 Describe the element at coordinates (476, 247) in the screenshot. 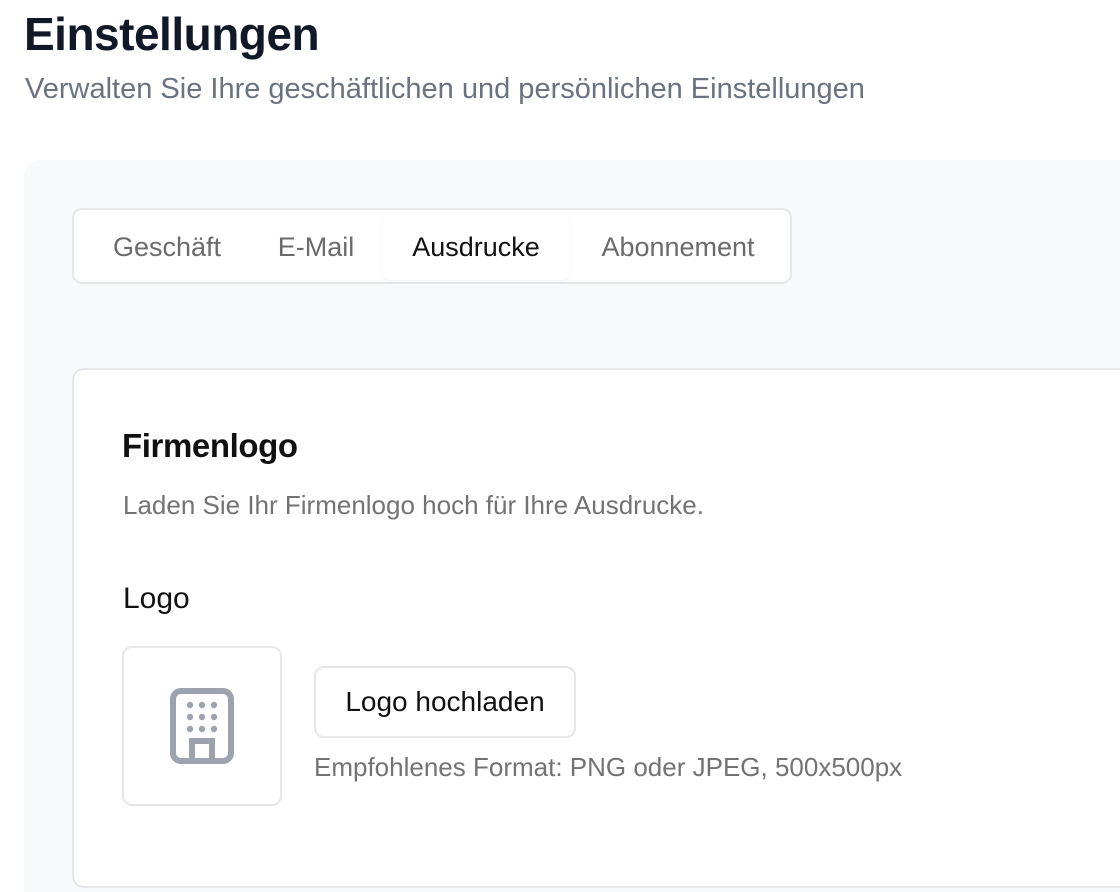

I see `tab-ausdrucke: Ausdrucke` at that location.